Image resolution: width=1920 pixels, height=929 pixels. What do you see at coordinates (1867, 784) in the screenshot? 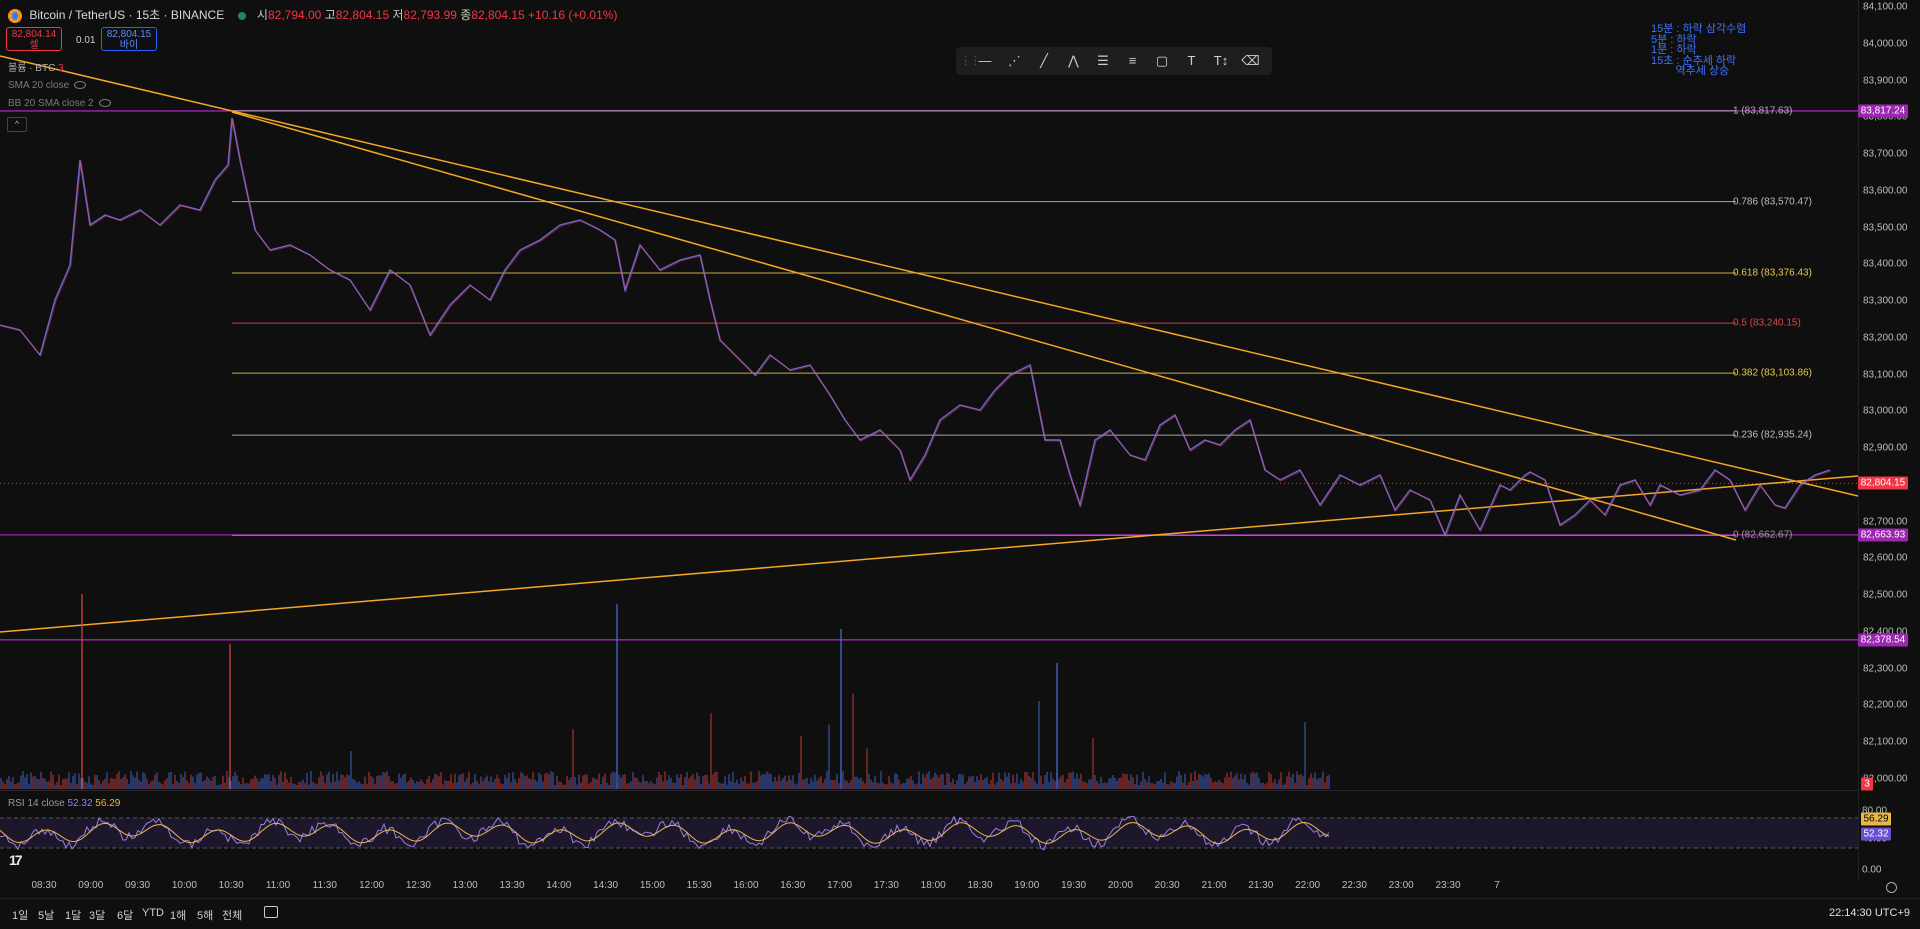
I see `volume-value-label: 3` at bounding box center [1867, 784].